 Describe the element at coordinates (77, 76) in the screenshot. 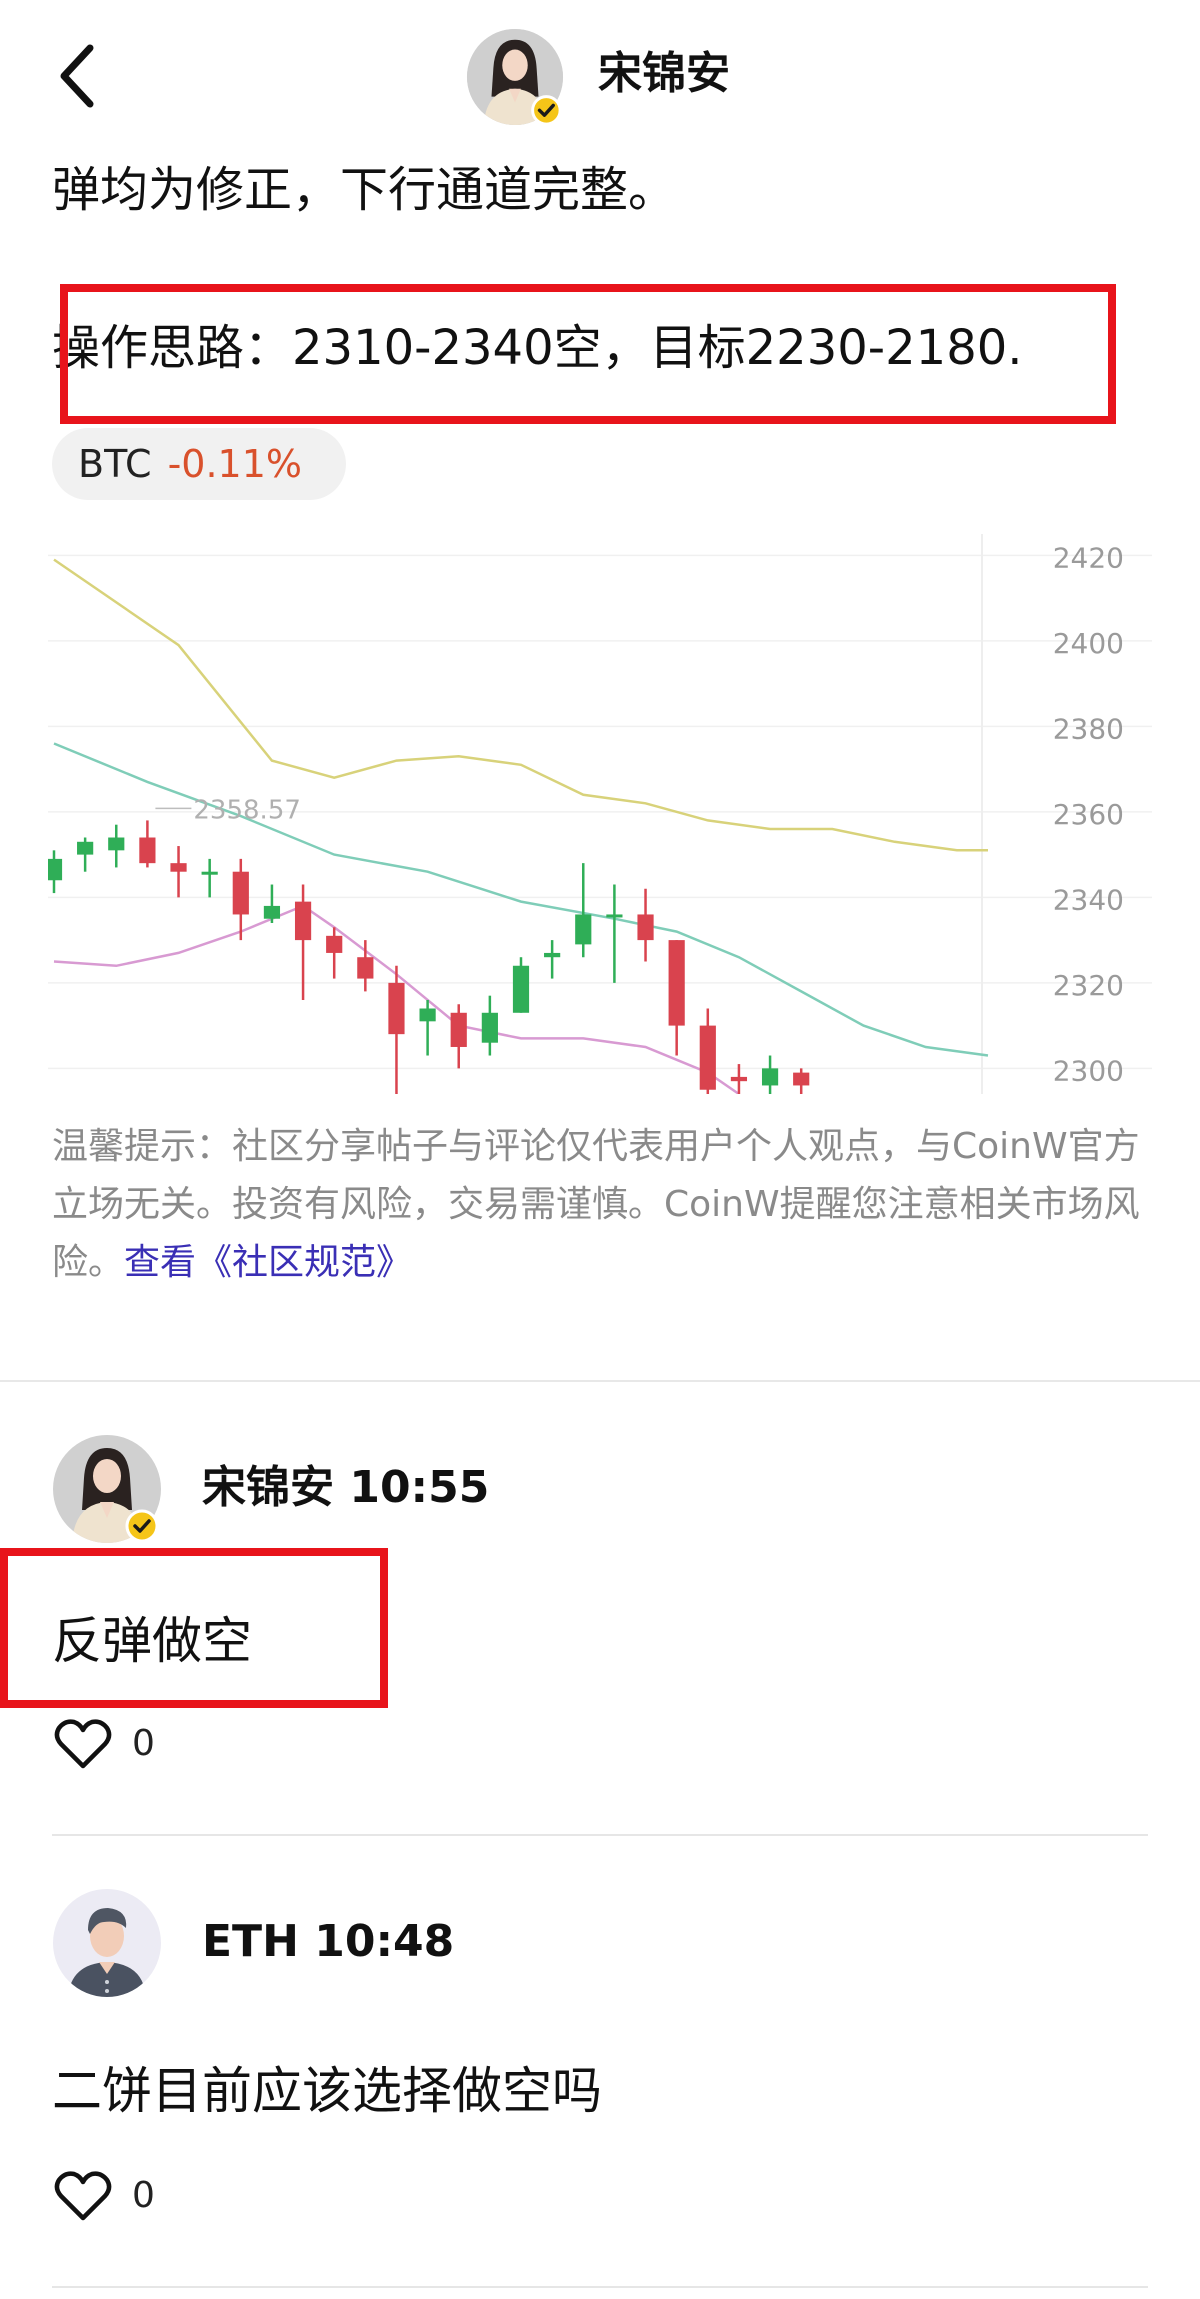

I see `chevron-left-icon` at that location.